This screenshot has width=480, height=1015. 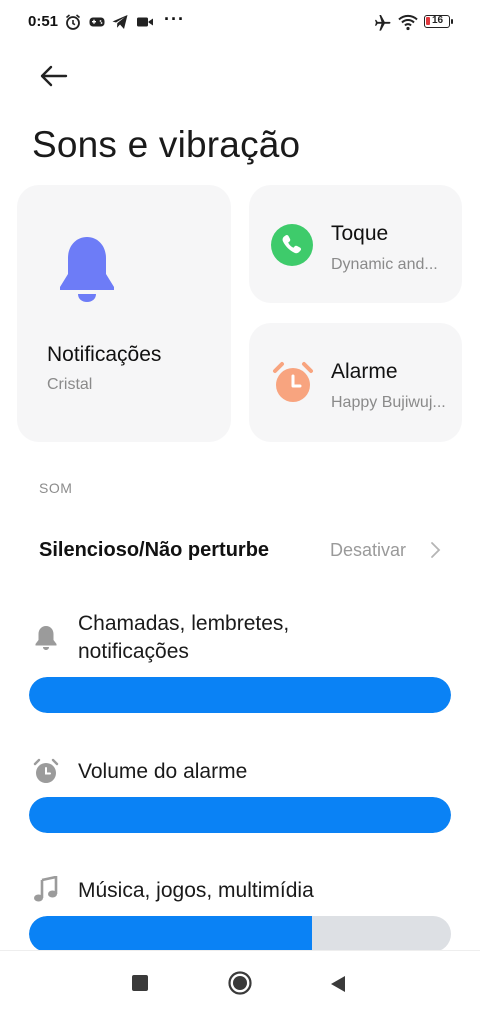 I want to click on alarm-title: Alarme, so click(x=364, y=371).